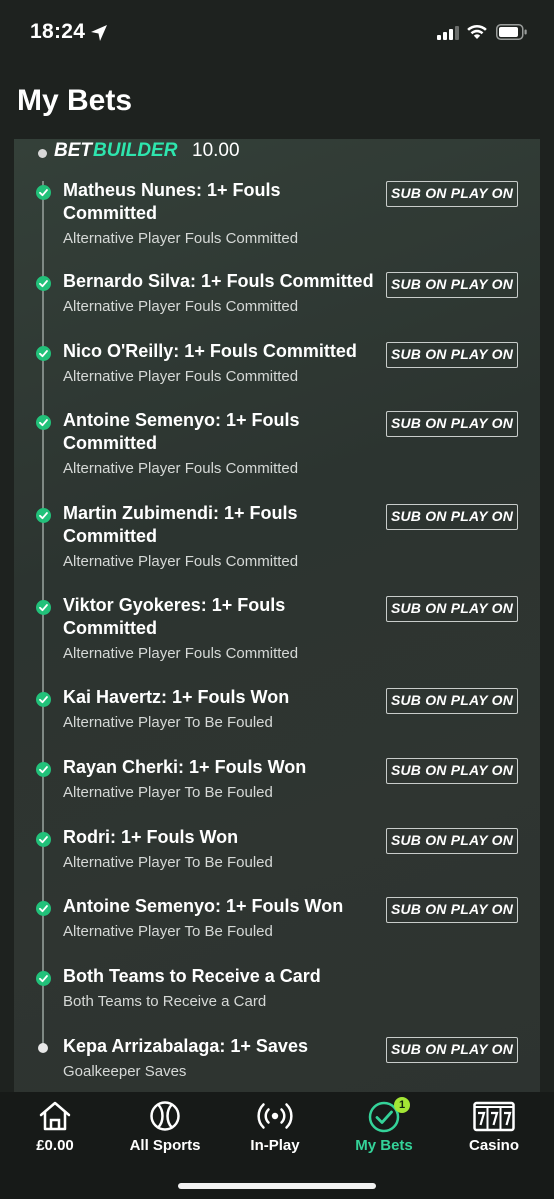 The height and width of the screenshot is (1199, 554). What do you see at coordinates (402, 1105) in the screenshot?
I see `my-bets-count-badge: 1` at bounding box center [402, 1105].